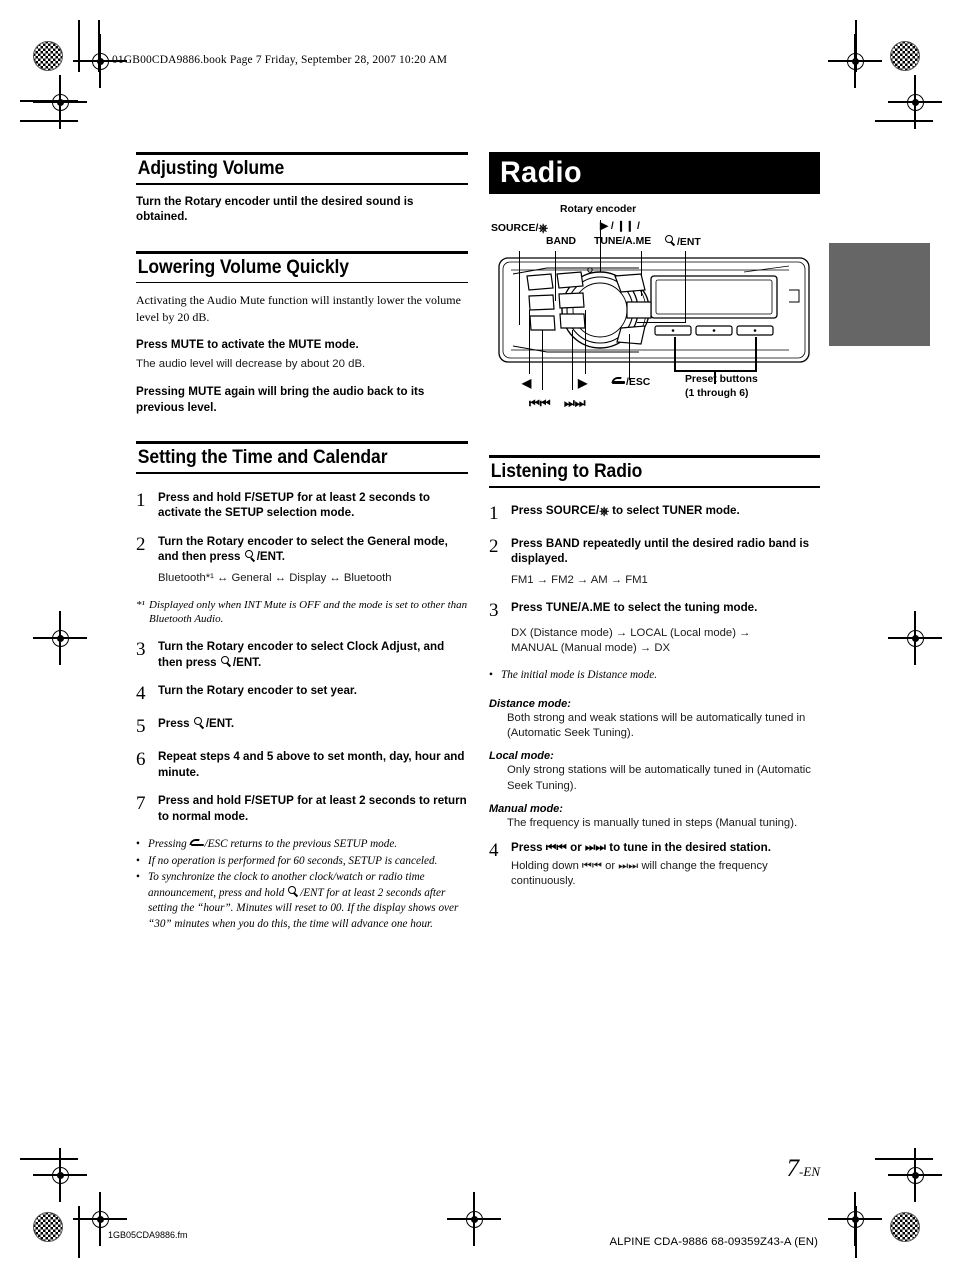 The width and height of the screenshot is (954, 1278). Describe the element at coordinates (675, 353) in the screenshot. I see `preset-bracket-left` at that location.